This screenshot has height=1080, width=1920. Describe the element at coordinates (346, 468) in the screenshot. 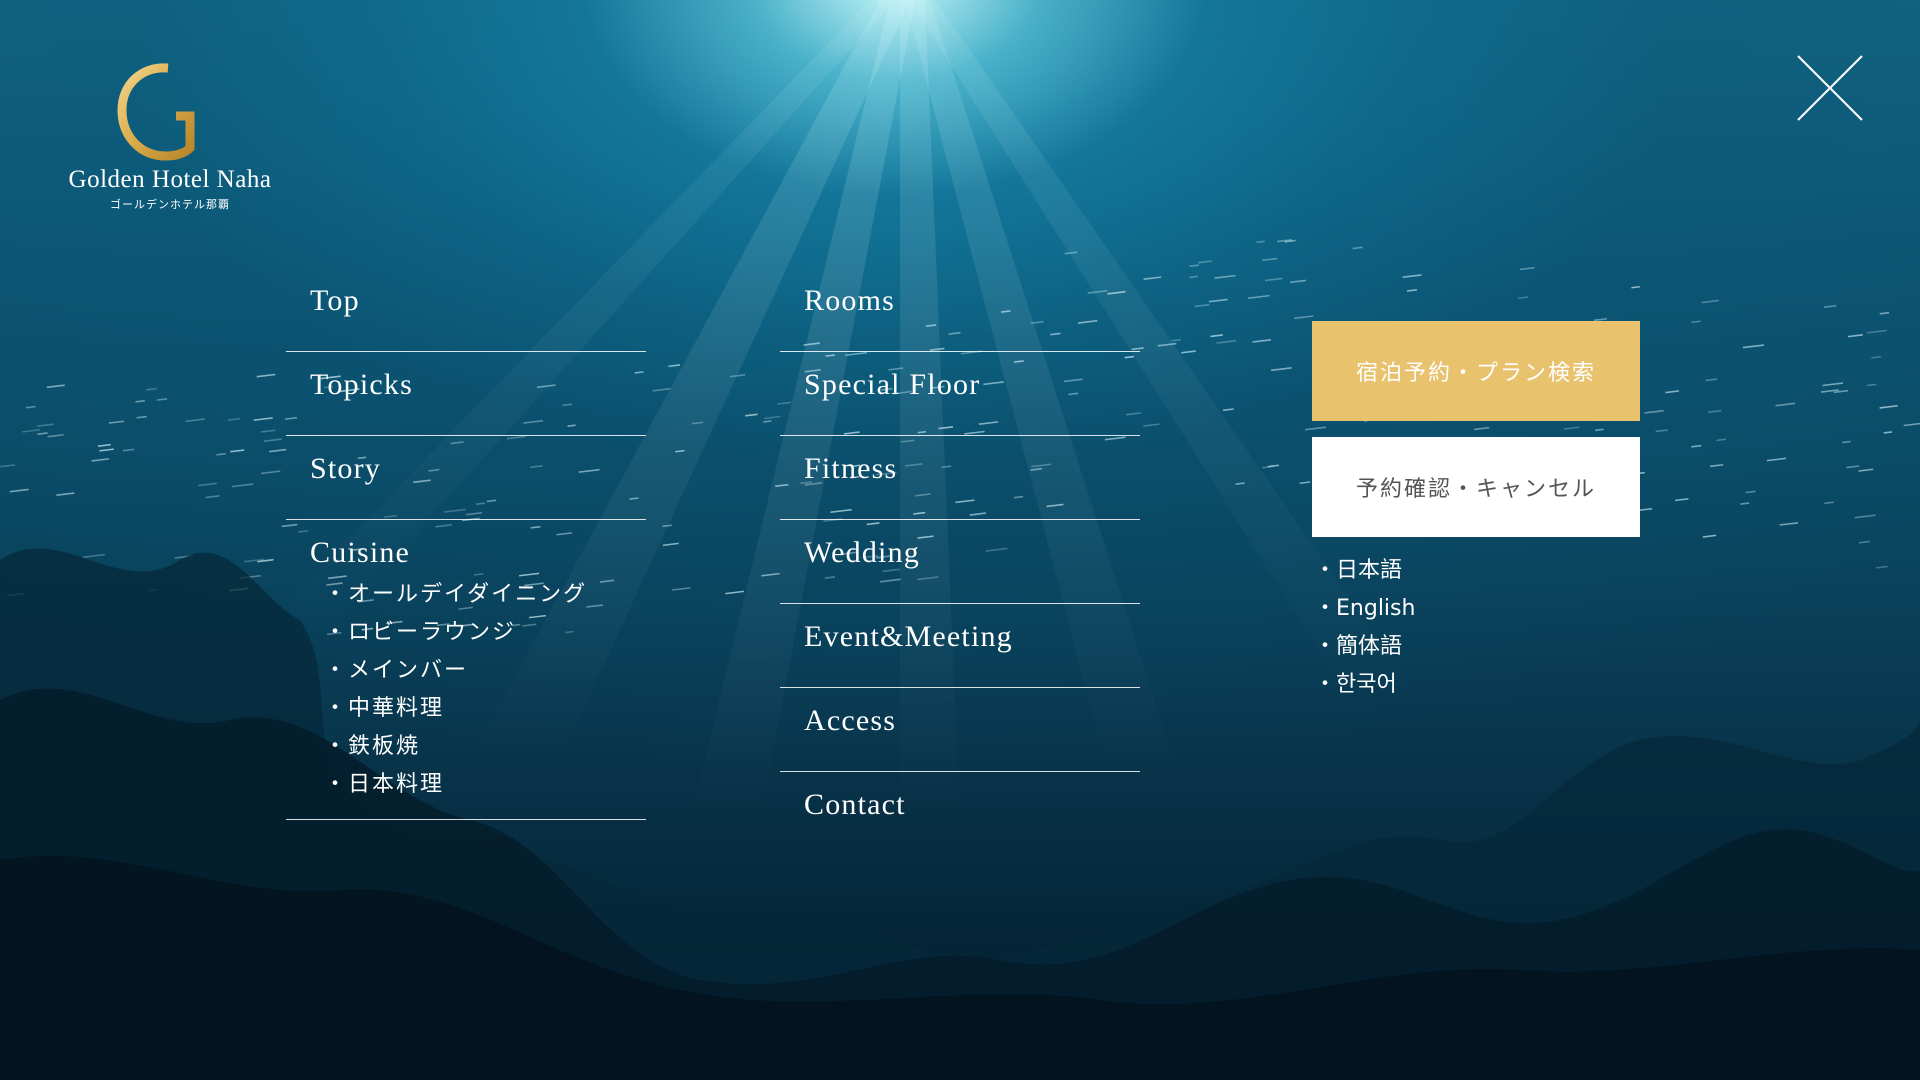

I see `menu-item-label: Story` at that location.